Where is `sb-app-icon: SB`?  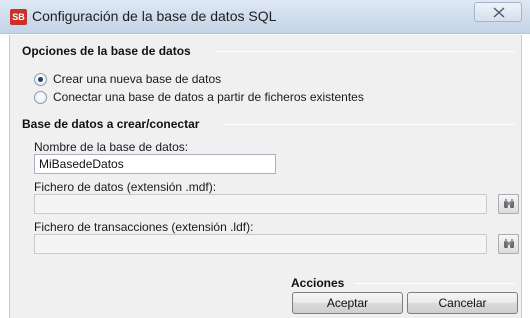 sb-app-icon: SB is located at coordinates (18, 17).